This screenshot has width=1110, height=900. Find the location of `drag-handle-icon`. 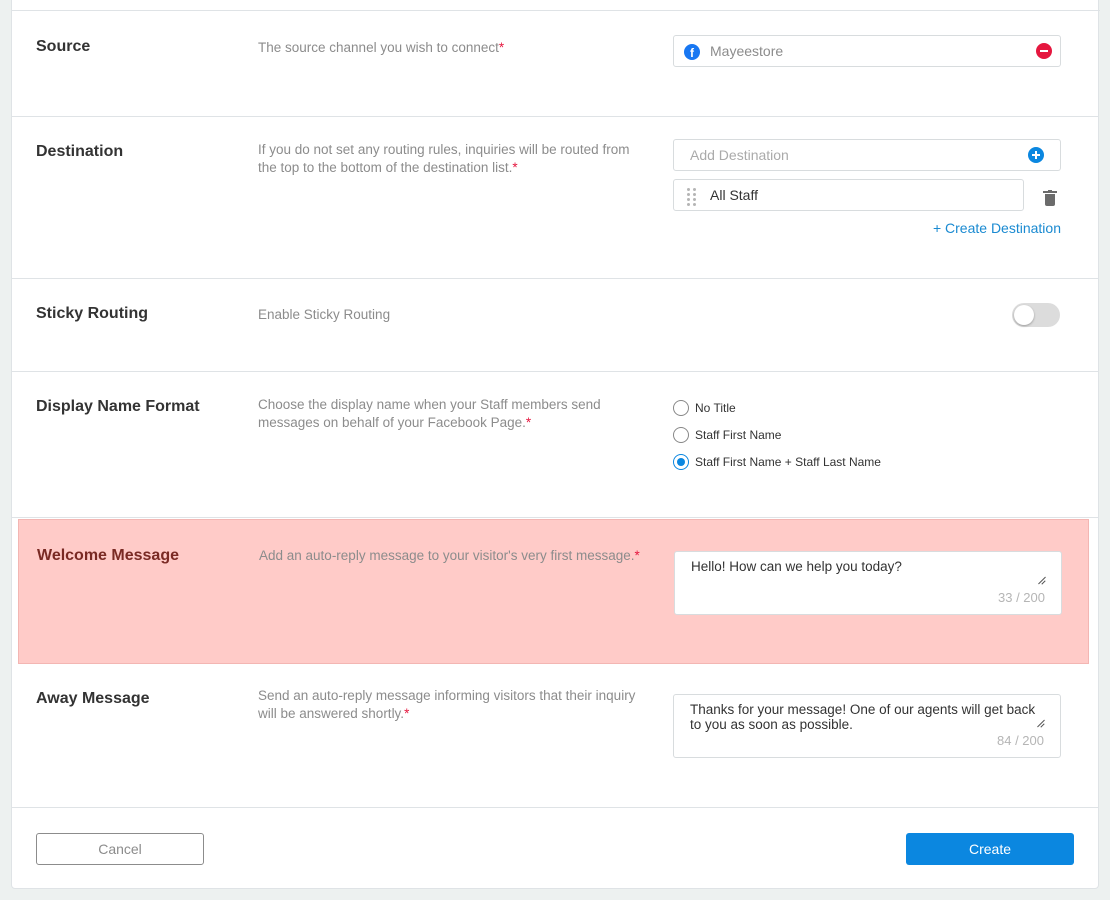

drag-handle-icon is located at coordinates (694, 197).